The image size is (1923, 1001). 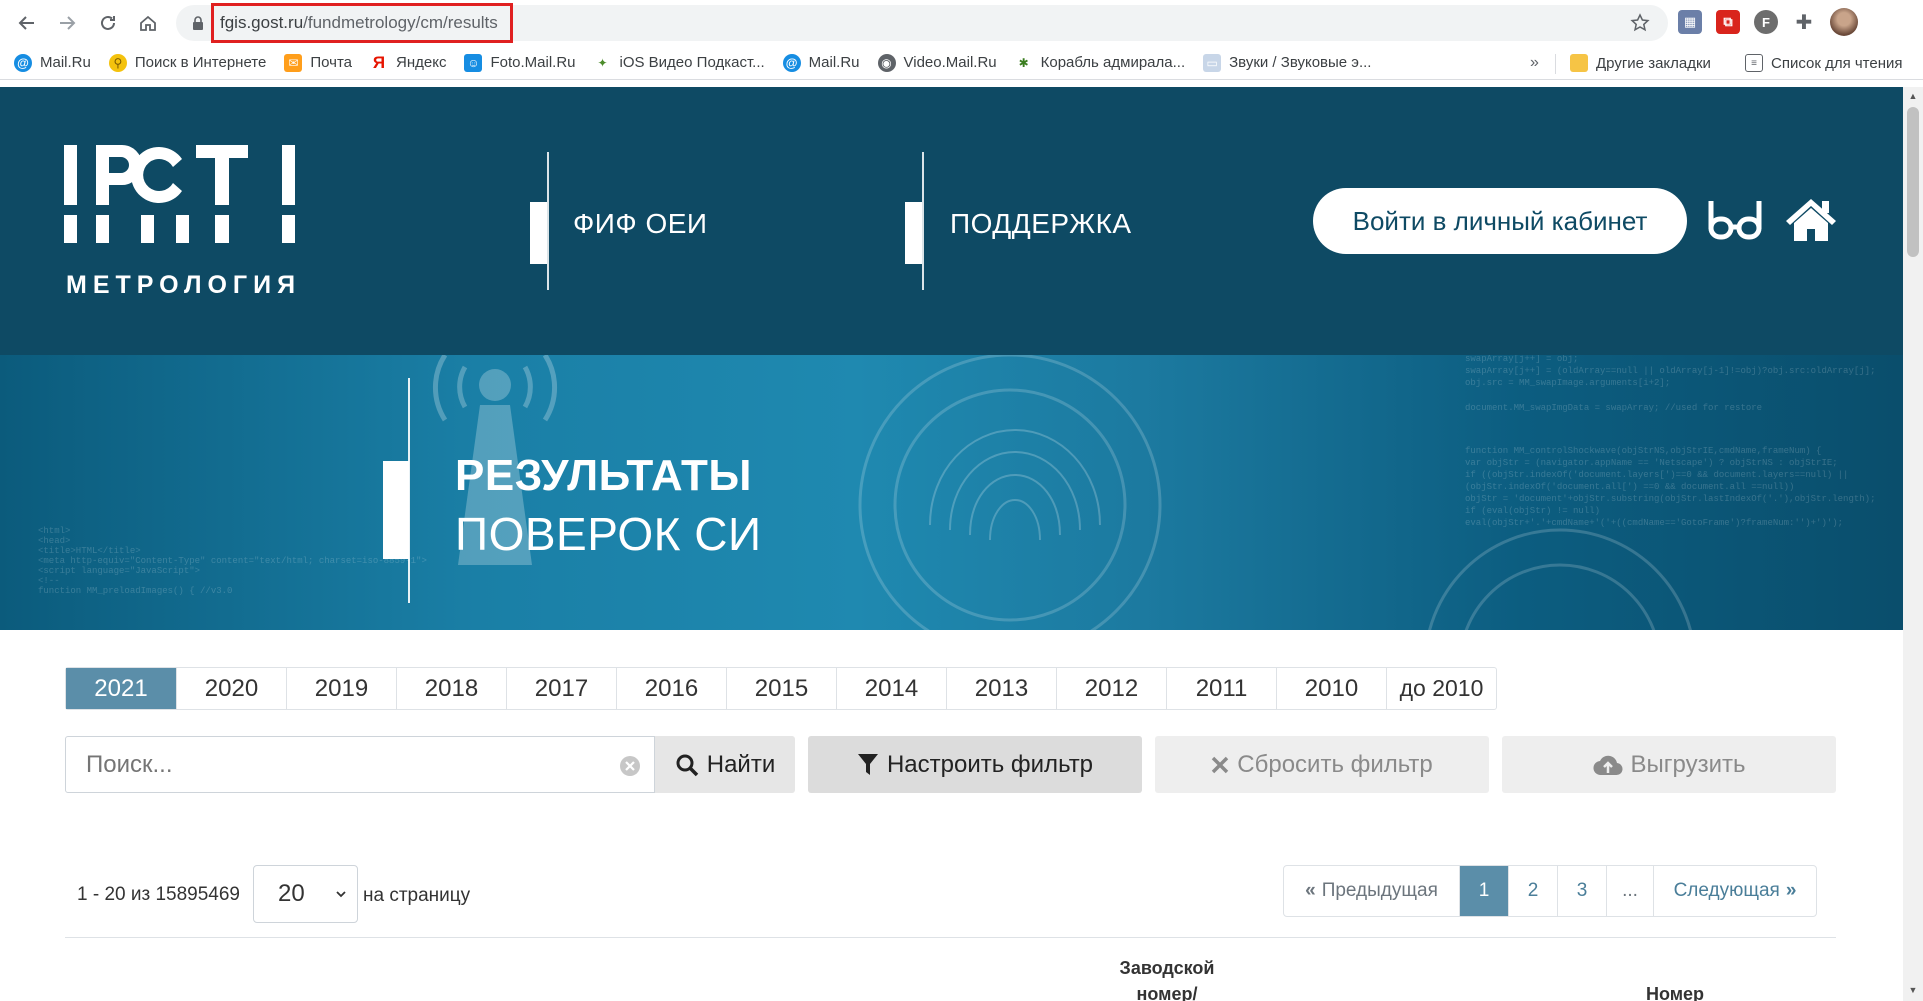 I want to click on mail-envelope-icon: ✉, so click(x=293, y=62).